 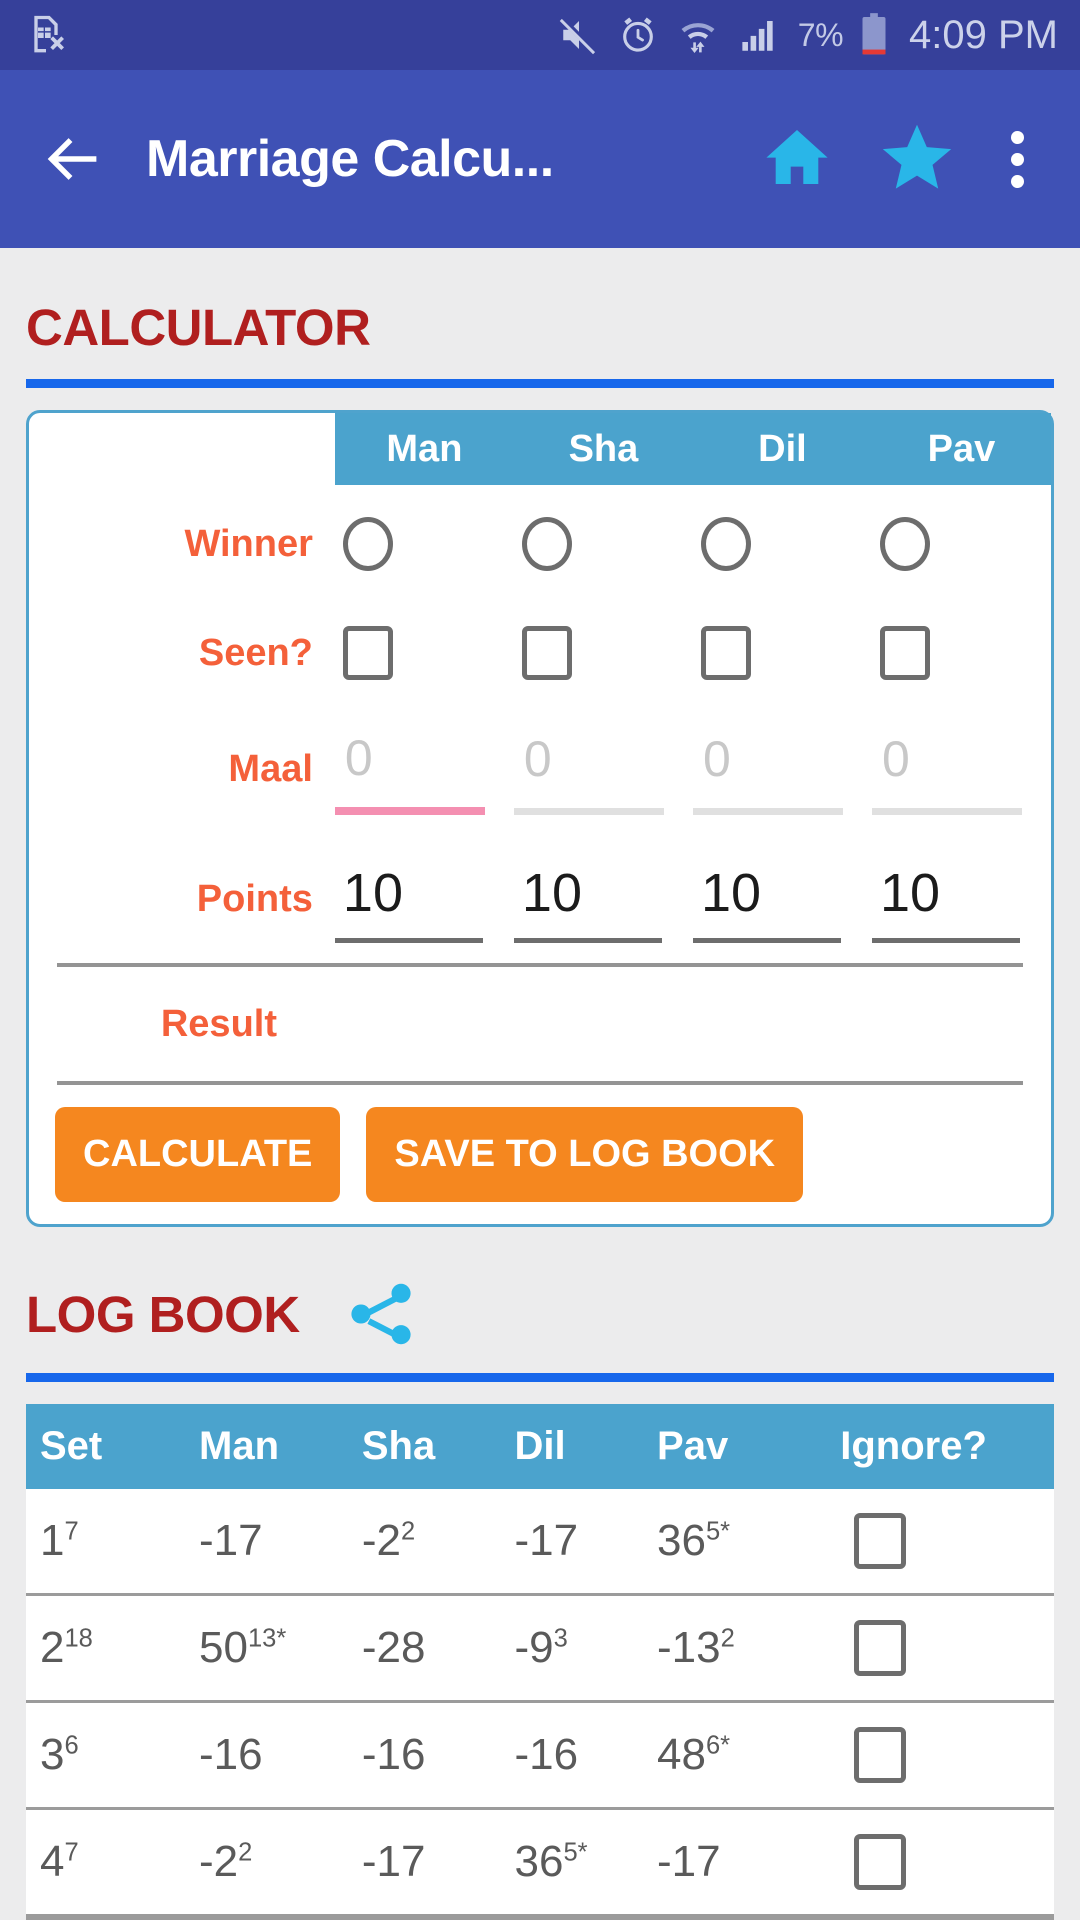 I want to click on table-row: 47 -22 -17 365* -17, so click(x=540, y=1862).